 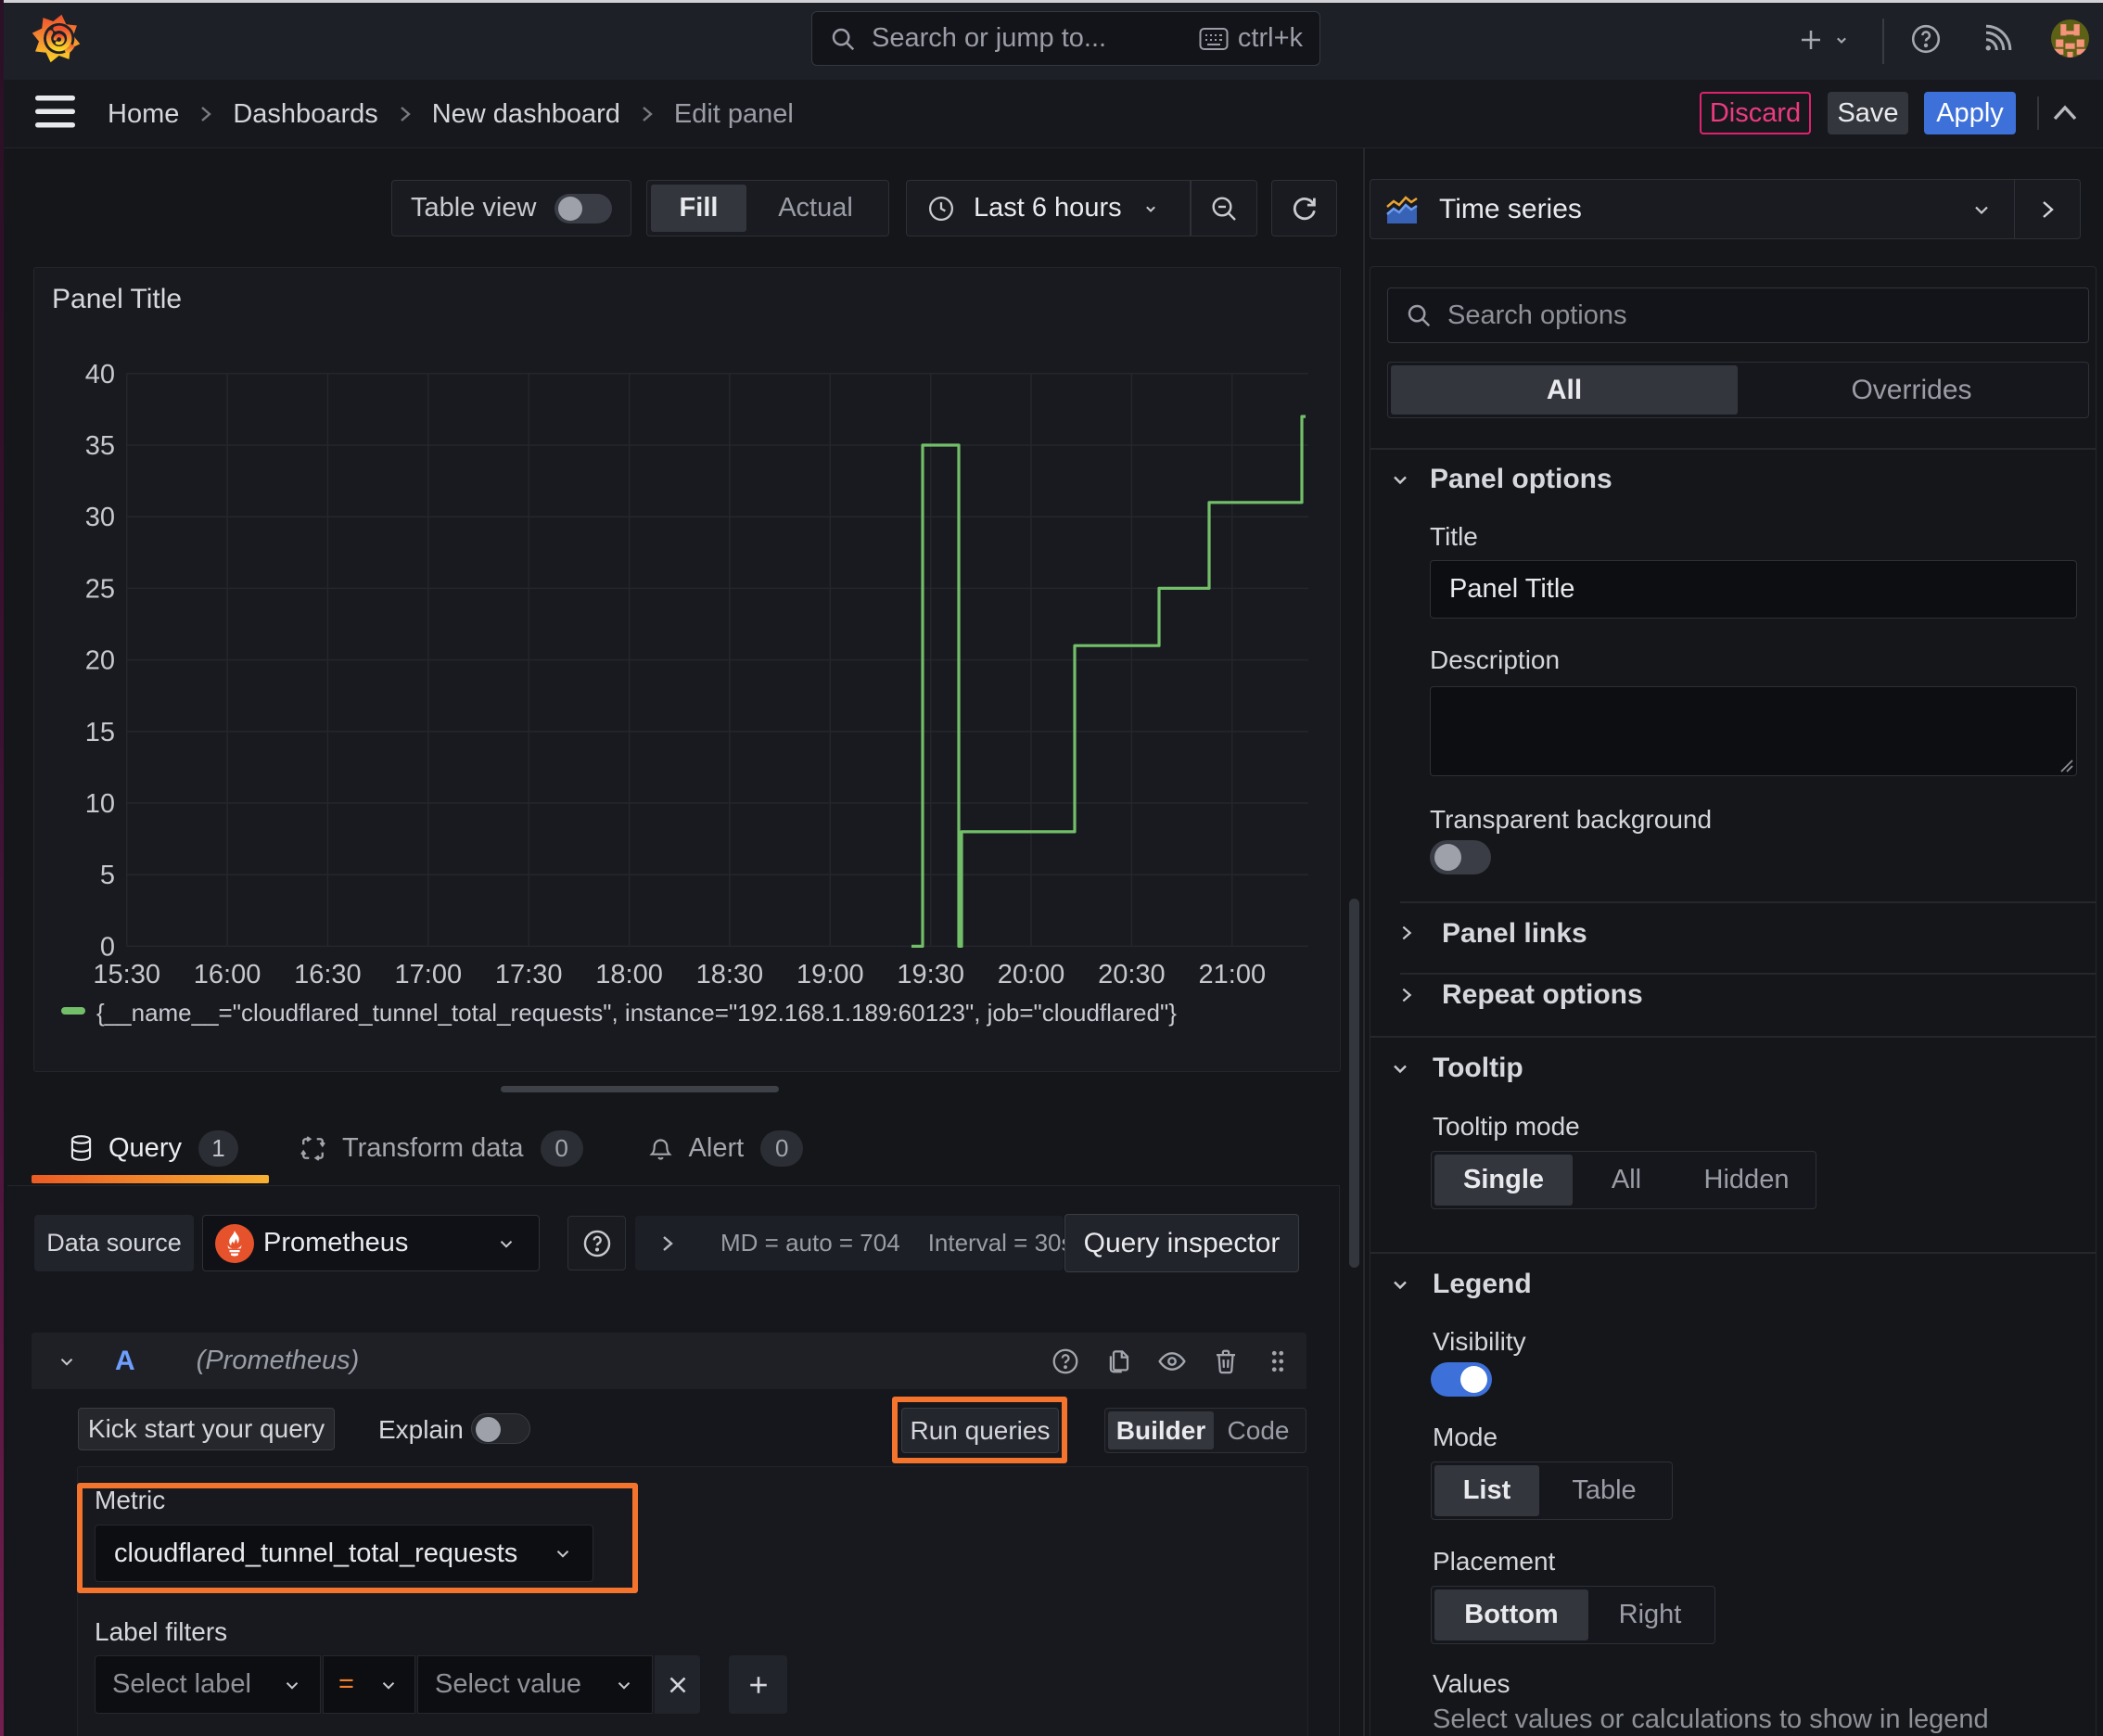 What do you see at coordinates (100, 661) in the screenshot?
I see `svg-text: 20` at bounding box center [100, 661].